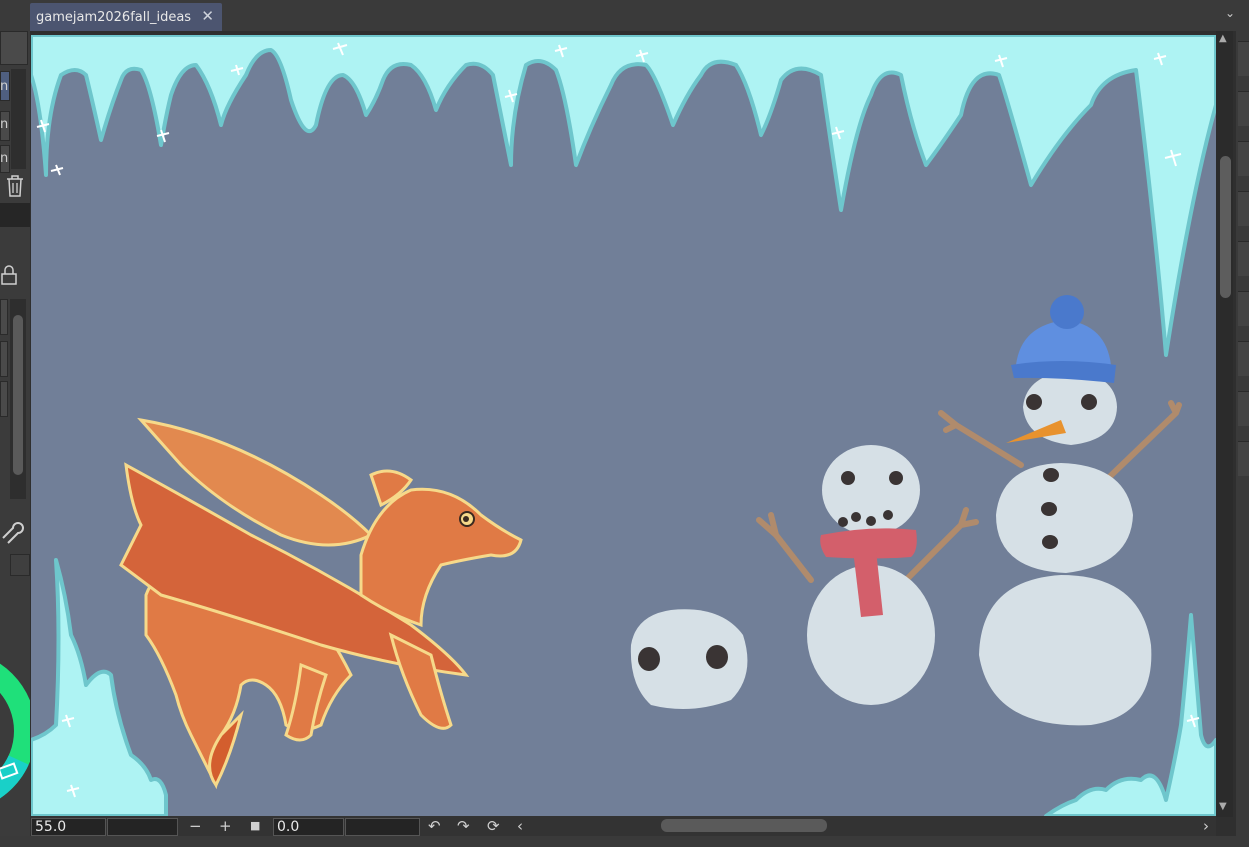  What do you see at coordinates (195, 826) in the screenshot?
I see `zoom-out-button: −` at bounding box center [195, 826].